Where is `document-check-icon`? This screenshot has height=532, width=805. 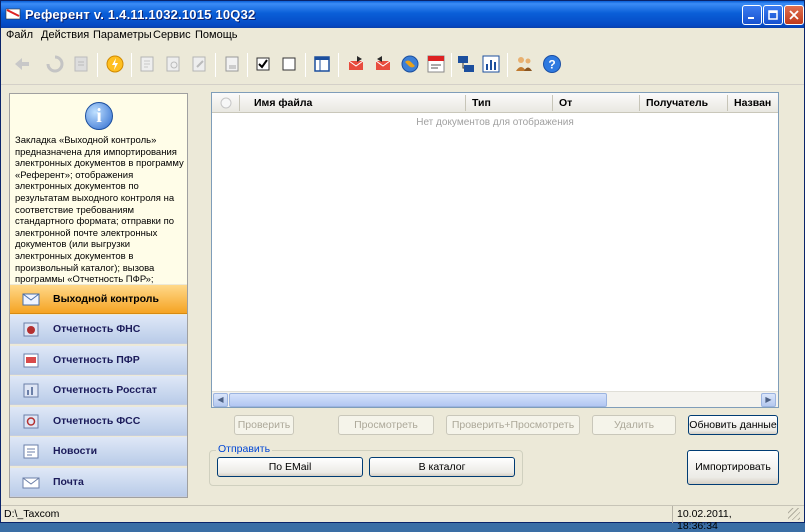 document-check-icon is located at coordinates (147, 64).